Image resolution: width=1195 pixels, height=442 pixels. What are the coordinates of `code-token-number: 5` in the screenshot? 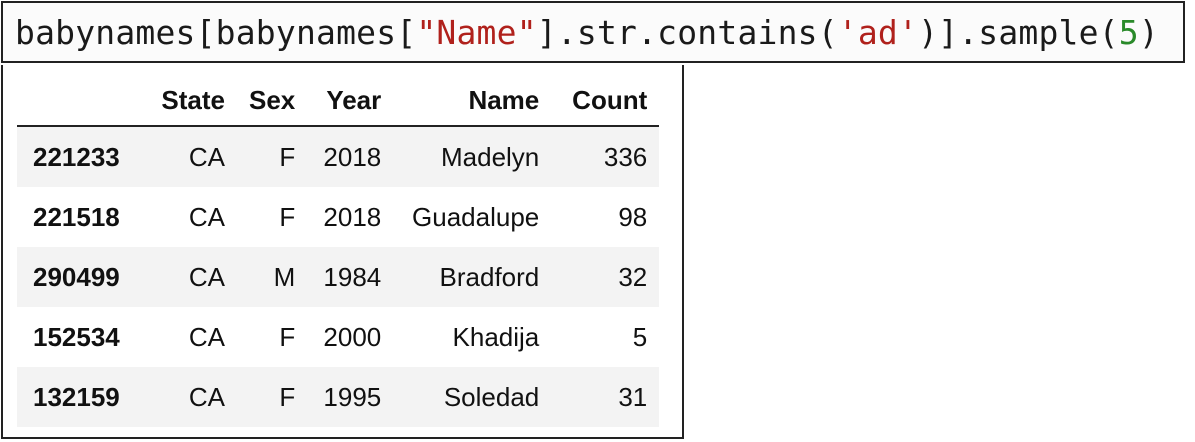 It's located at (1128, 32).